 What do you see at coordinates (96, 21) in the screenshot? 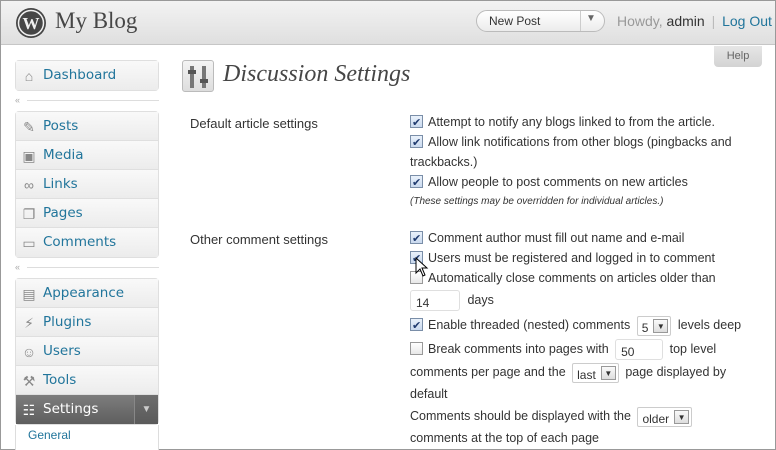
I see `site-title: My Blog` at bounding box center [96, 21].